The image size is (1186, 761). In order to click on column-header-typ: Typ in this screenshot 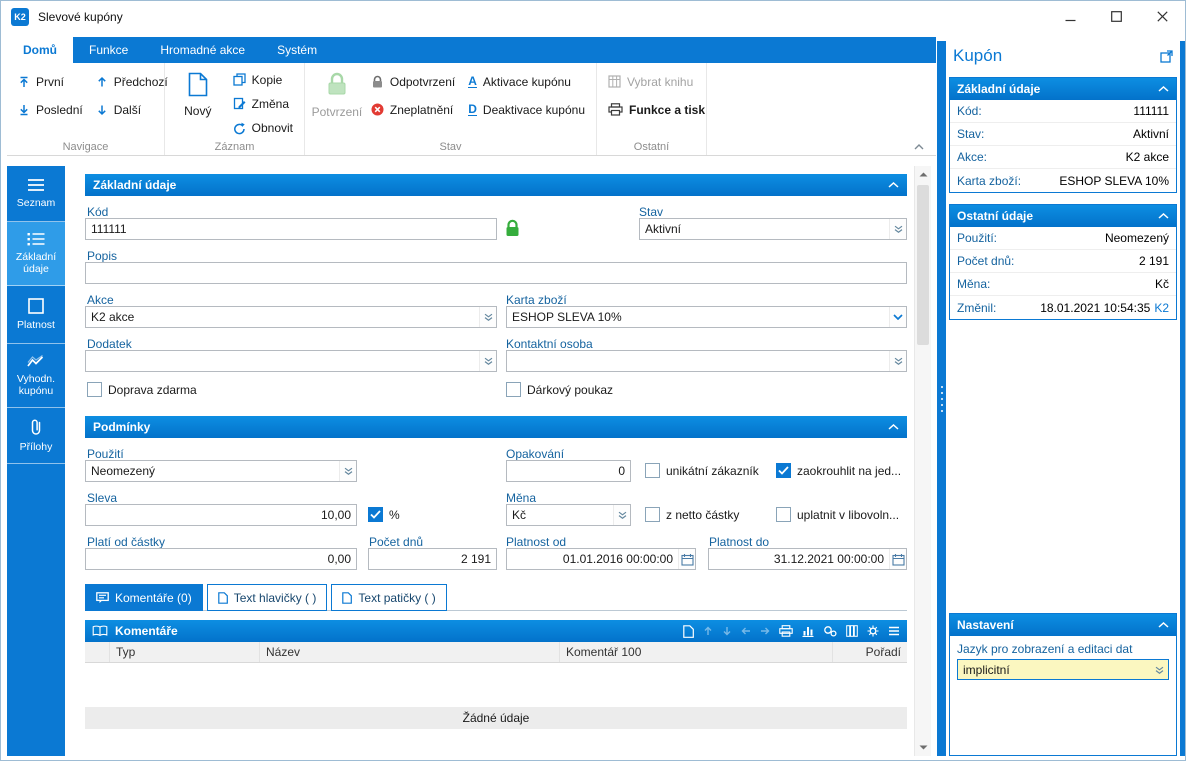, I will do `click(185, 652)`.